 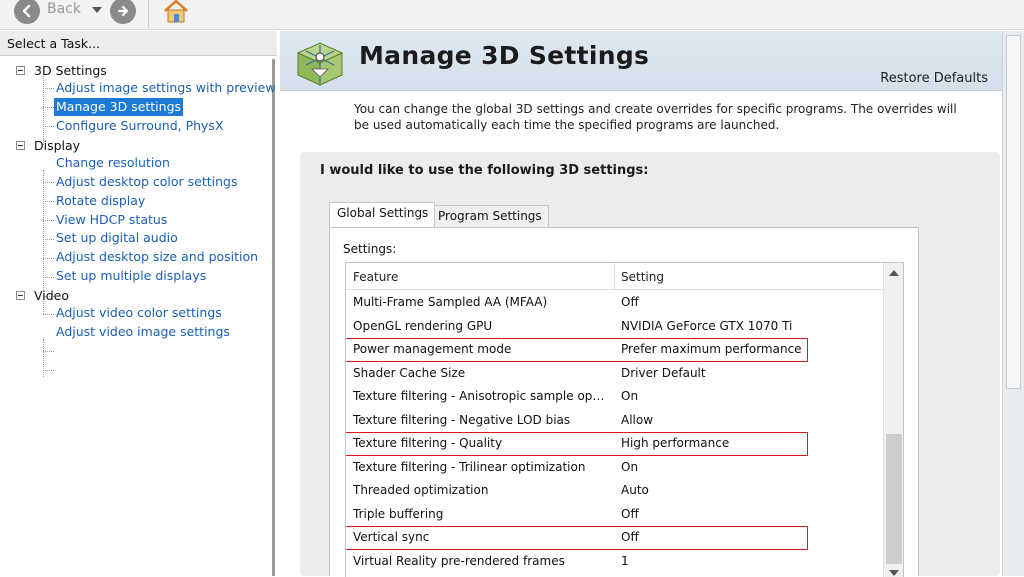 What do you see at coordinates (512, 15) in the screenshot?
I see `toolbar: Back` at bounding box center [512, 15].